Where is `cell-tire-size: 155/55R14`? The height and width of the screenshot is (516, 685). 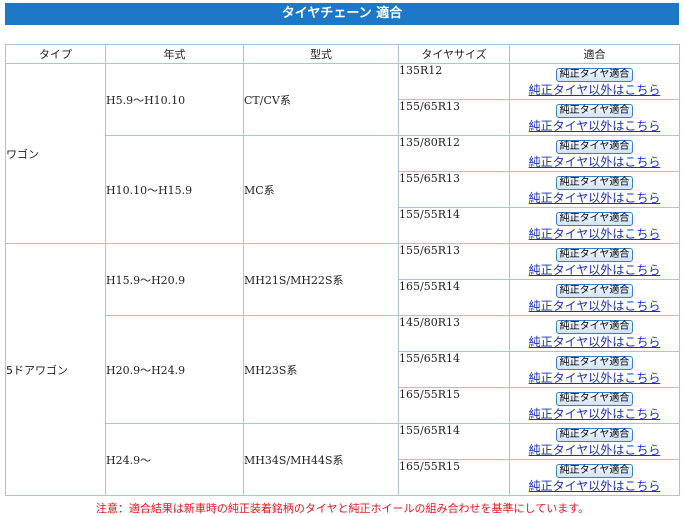
cell-tire-size: 155/55R14 is located at coordinates (454, 225).